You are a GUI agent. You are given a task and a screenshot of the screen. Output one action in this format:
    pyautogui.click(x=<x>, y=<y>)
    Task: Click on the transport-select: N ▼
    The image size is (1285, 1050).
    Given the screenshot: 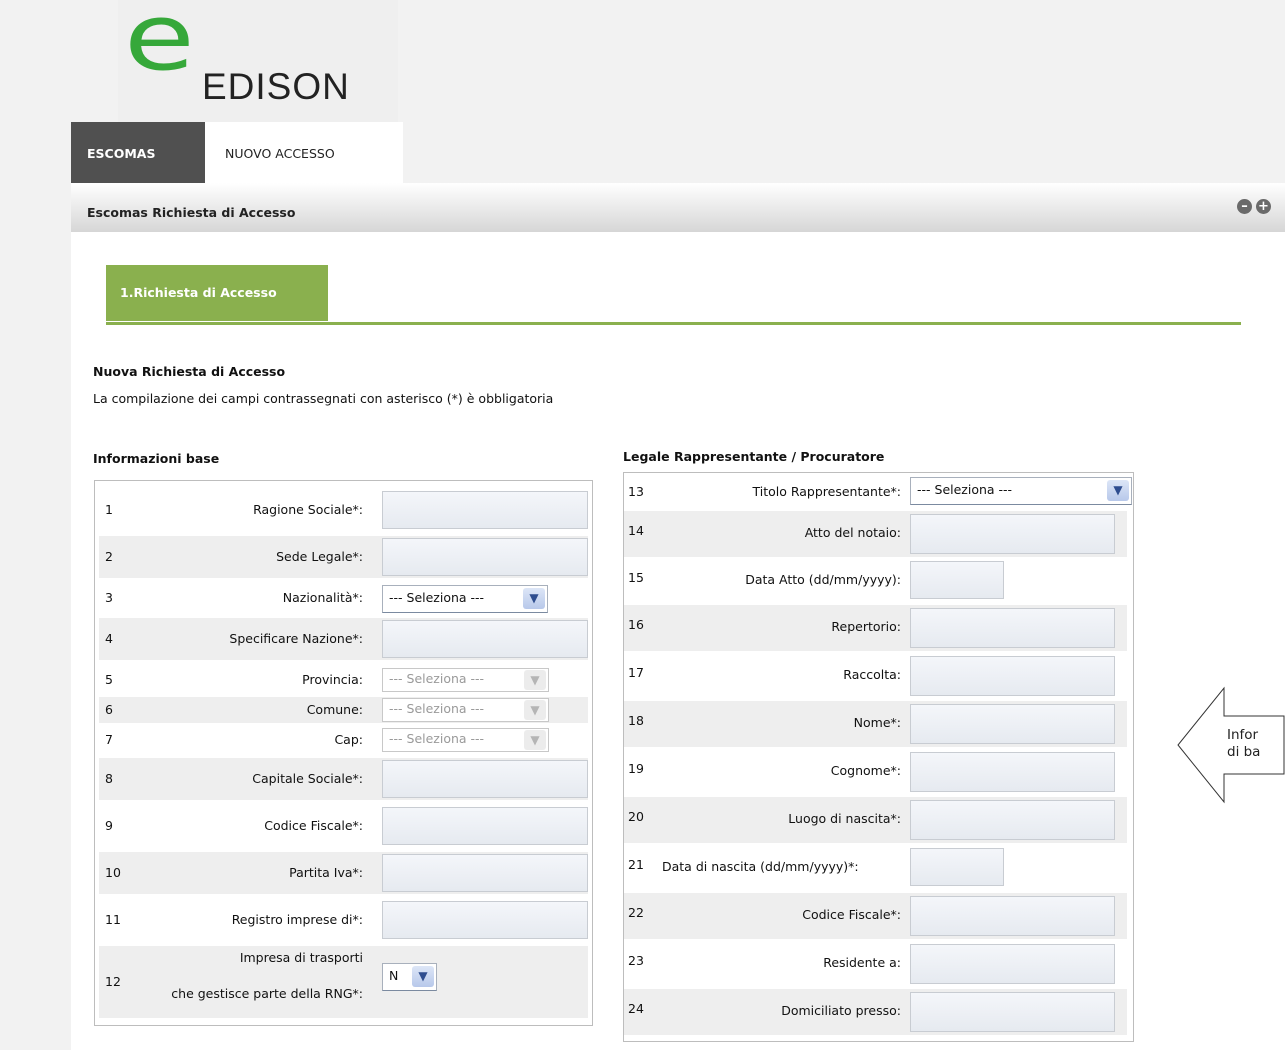 What is the action you would take?
    pyautogui.click(x=409, y=977)
    